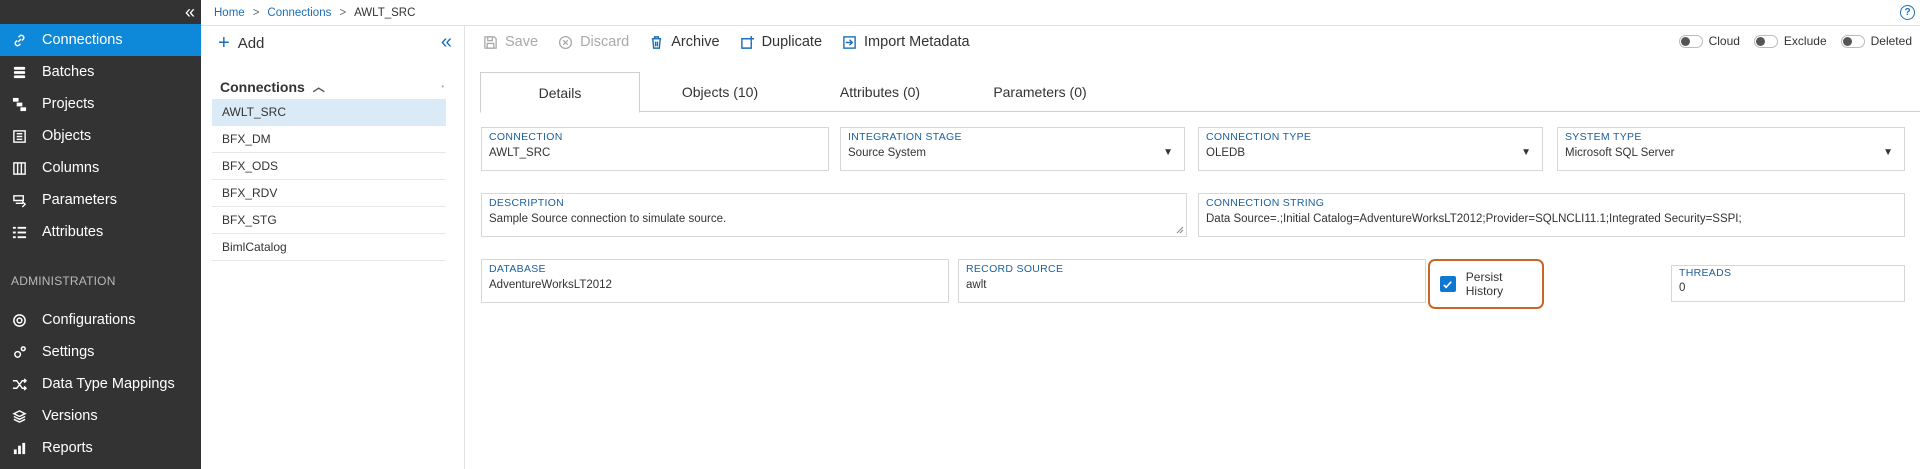 The width and height of the screenshot is (1920, 469). I want to click on list-item: BFX_STG, so click(329, 220).